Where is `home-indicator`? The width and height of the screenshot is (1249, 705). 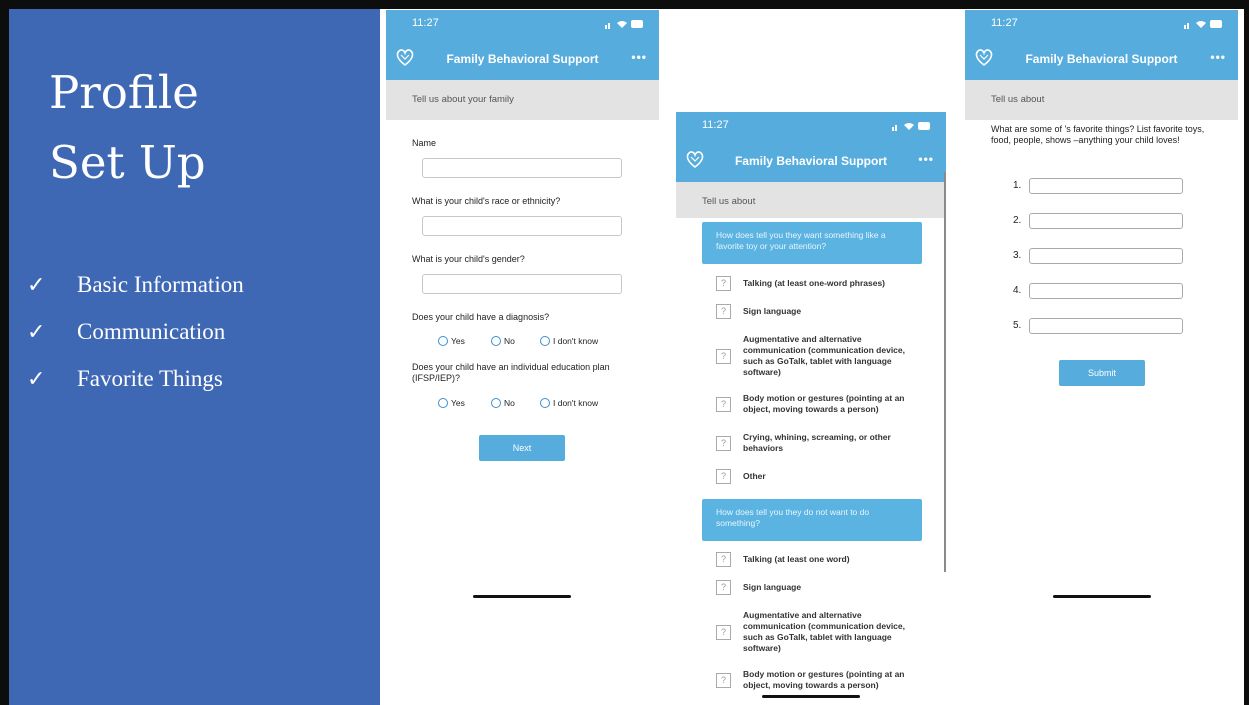
home-indicator is located at coordinates (1102, 596).